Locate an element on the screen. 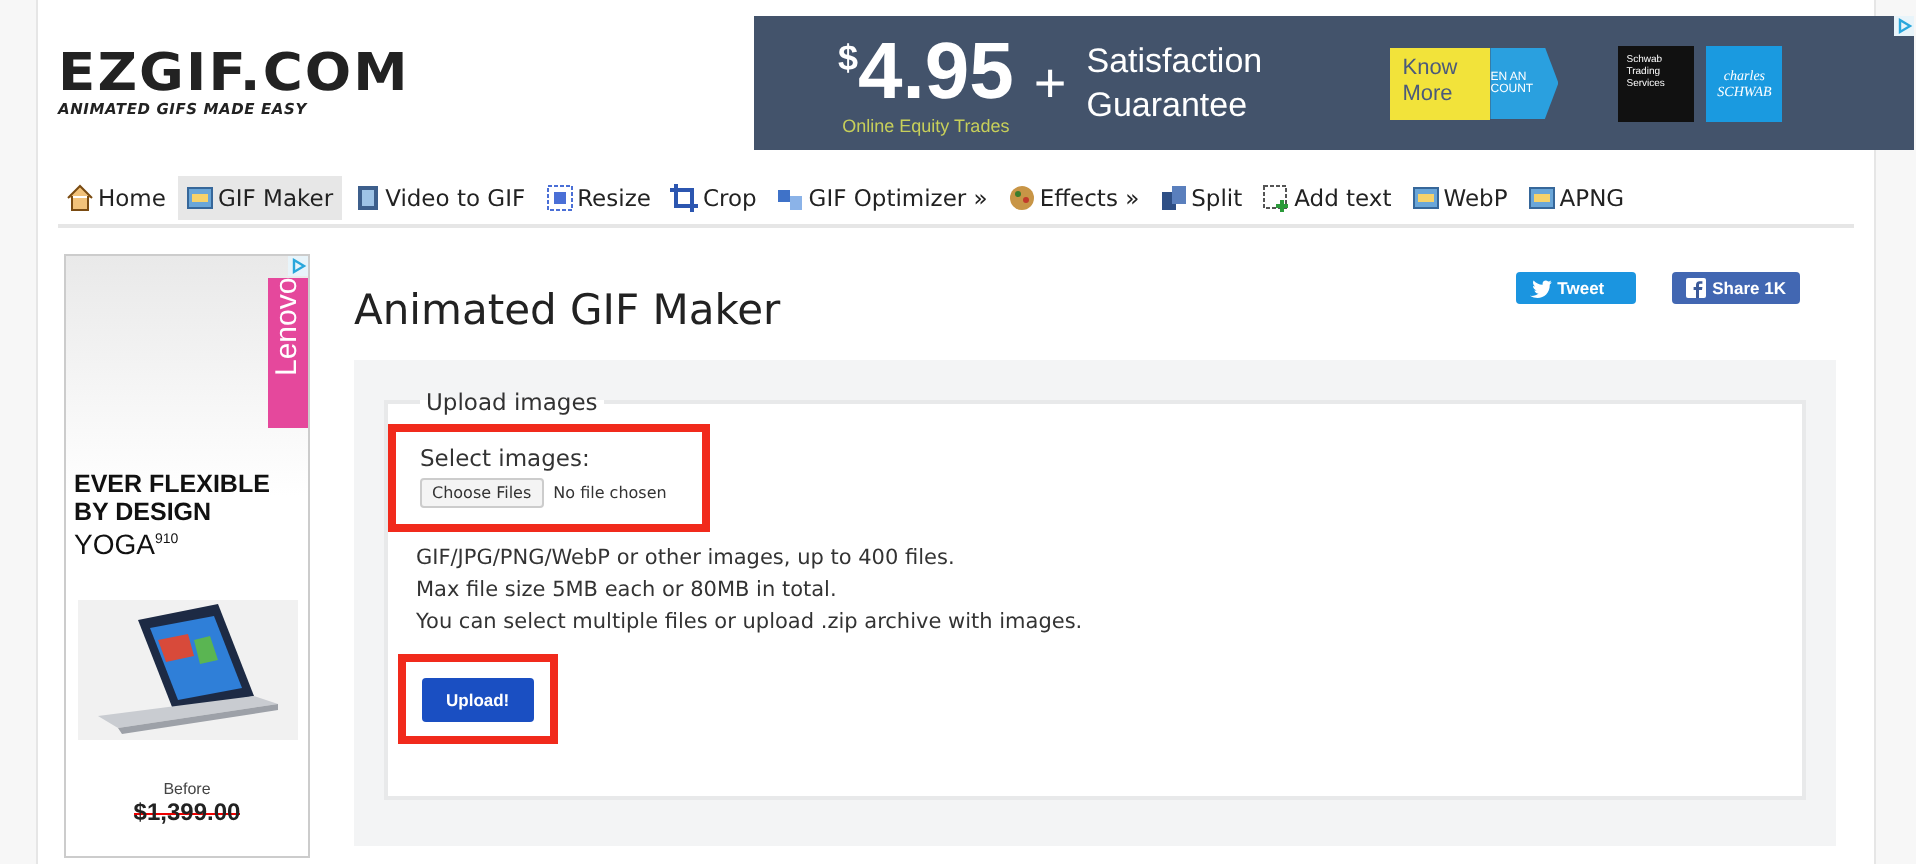 This screenshot has height=864, width=1916. crop-icon is located at coordinates (684, 198).